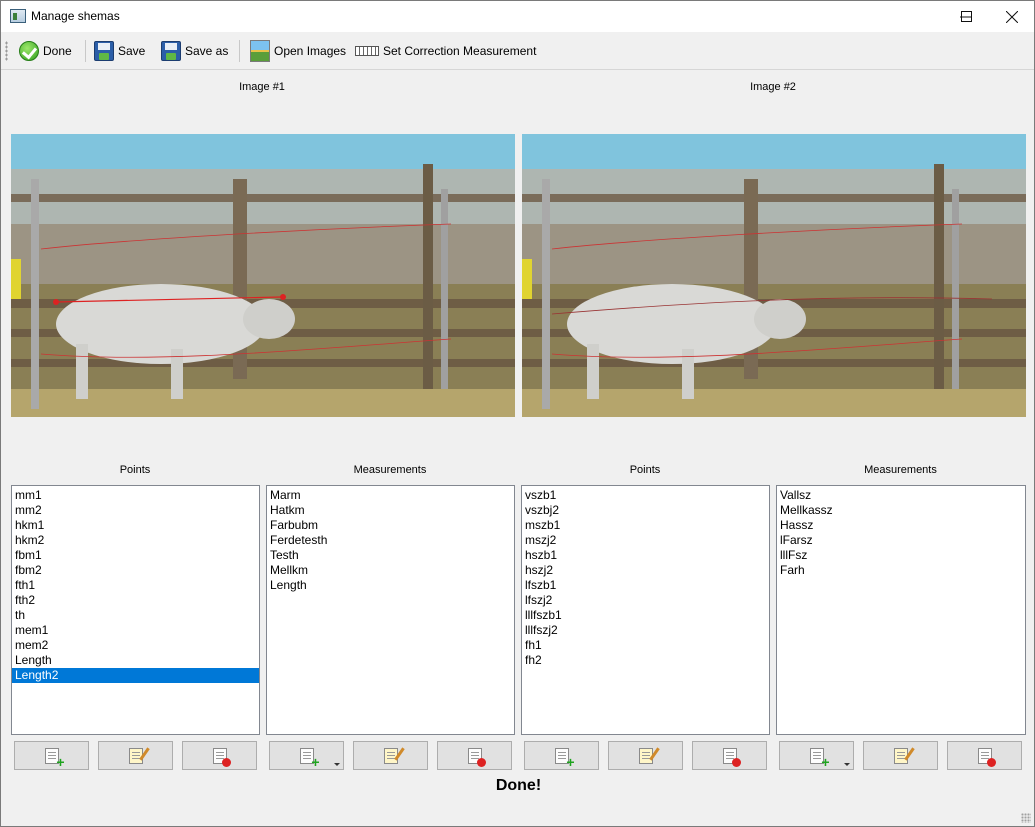 The height and width of the screenshot is (827, 1035). I want to click on left-delete-point-button, so click(219, 755).